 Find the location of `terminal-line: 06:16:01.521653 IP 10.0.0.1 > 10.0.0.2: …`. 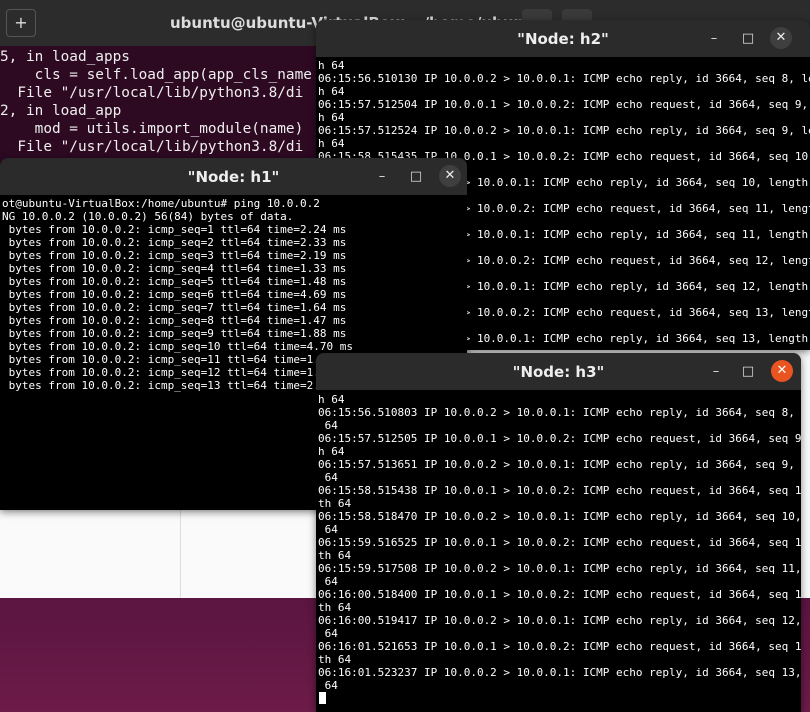

terminal-line: 06:16:01.521653 IP 10.0.0.1 > 10.0.0.2: … is located at coordinates (559, 646).